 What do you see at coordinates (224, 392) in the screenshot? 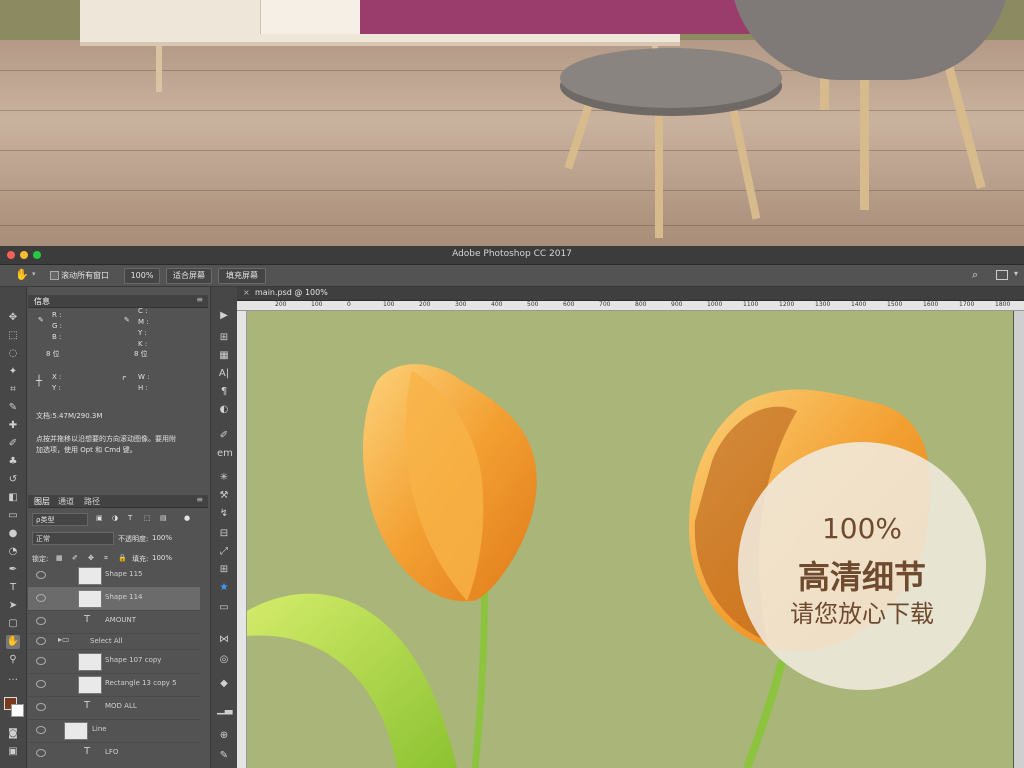
I see `paragraph-icon: ¶` at bounding box center [224, 392].